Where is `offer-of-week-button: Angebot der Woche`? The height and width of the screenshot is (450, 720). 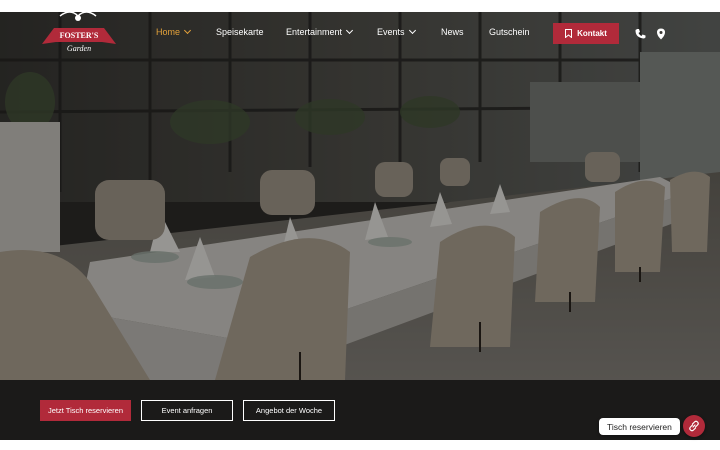 offer-of-week-button: Angebot der Woche is located at coordinates (289, 410).